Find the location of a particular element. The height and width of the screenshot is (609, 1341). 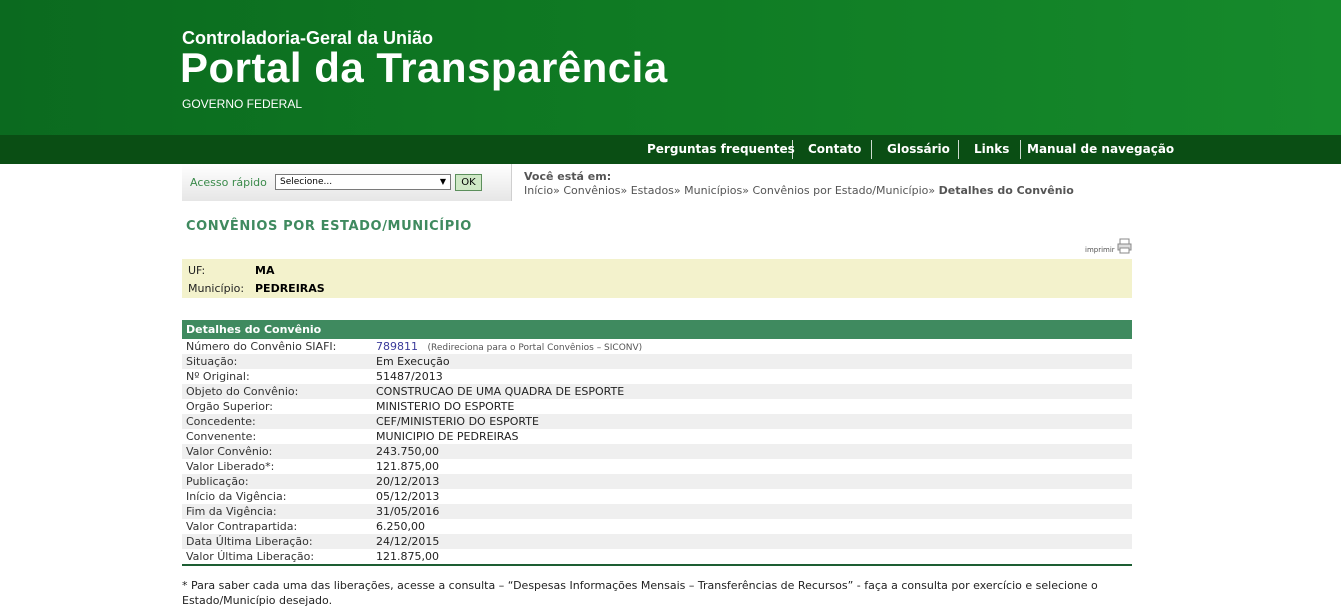

detail-label: Valor Convênio: is located at coordinates (229, 451).